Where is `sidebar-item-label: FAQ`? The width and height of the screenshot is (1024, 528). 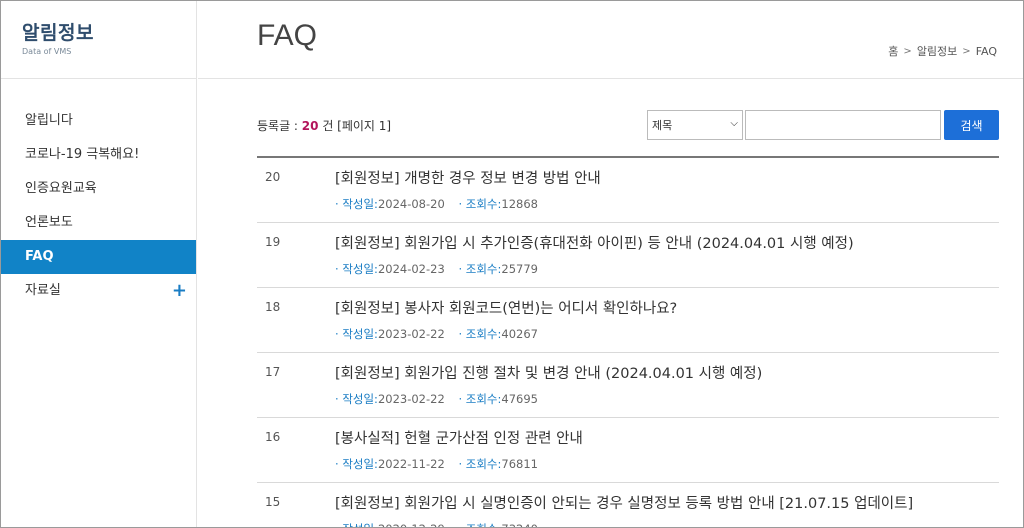
sidebar-item-label: FAQ is located at coordinates (39, 256).